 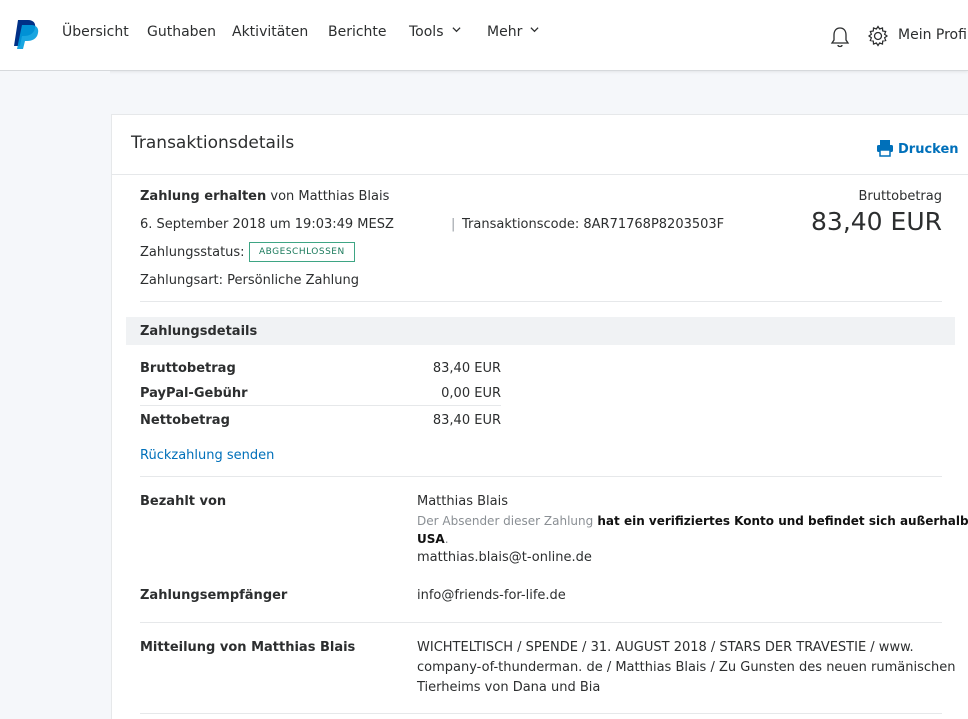 What do you see at coordinates (250, 280) in the screenshot?
I see `payment-type: Zahlungsart: Persönliche Zahlung` at bounding box center [250, 280].